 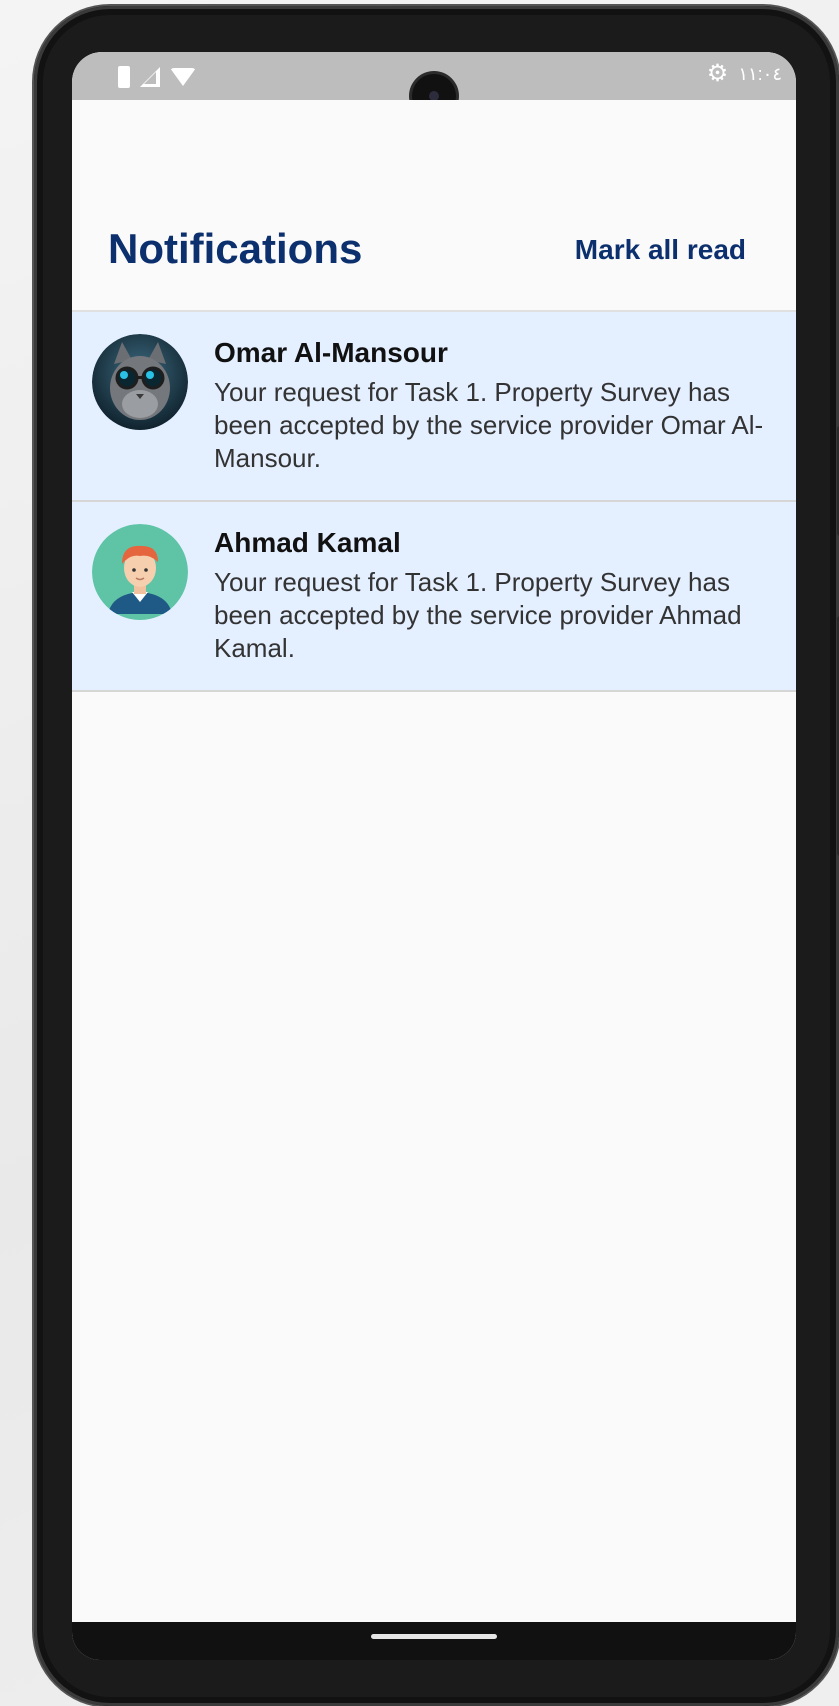 What do you see at coordinates (183, 77) in the screenshot?
I see `wifi-icon` at bounding box center [183, 77].